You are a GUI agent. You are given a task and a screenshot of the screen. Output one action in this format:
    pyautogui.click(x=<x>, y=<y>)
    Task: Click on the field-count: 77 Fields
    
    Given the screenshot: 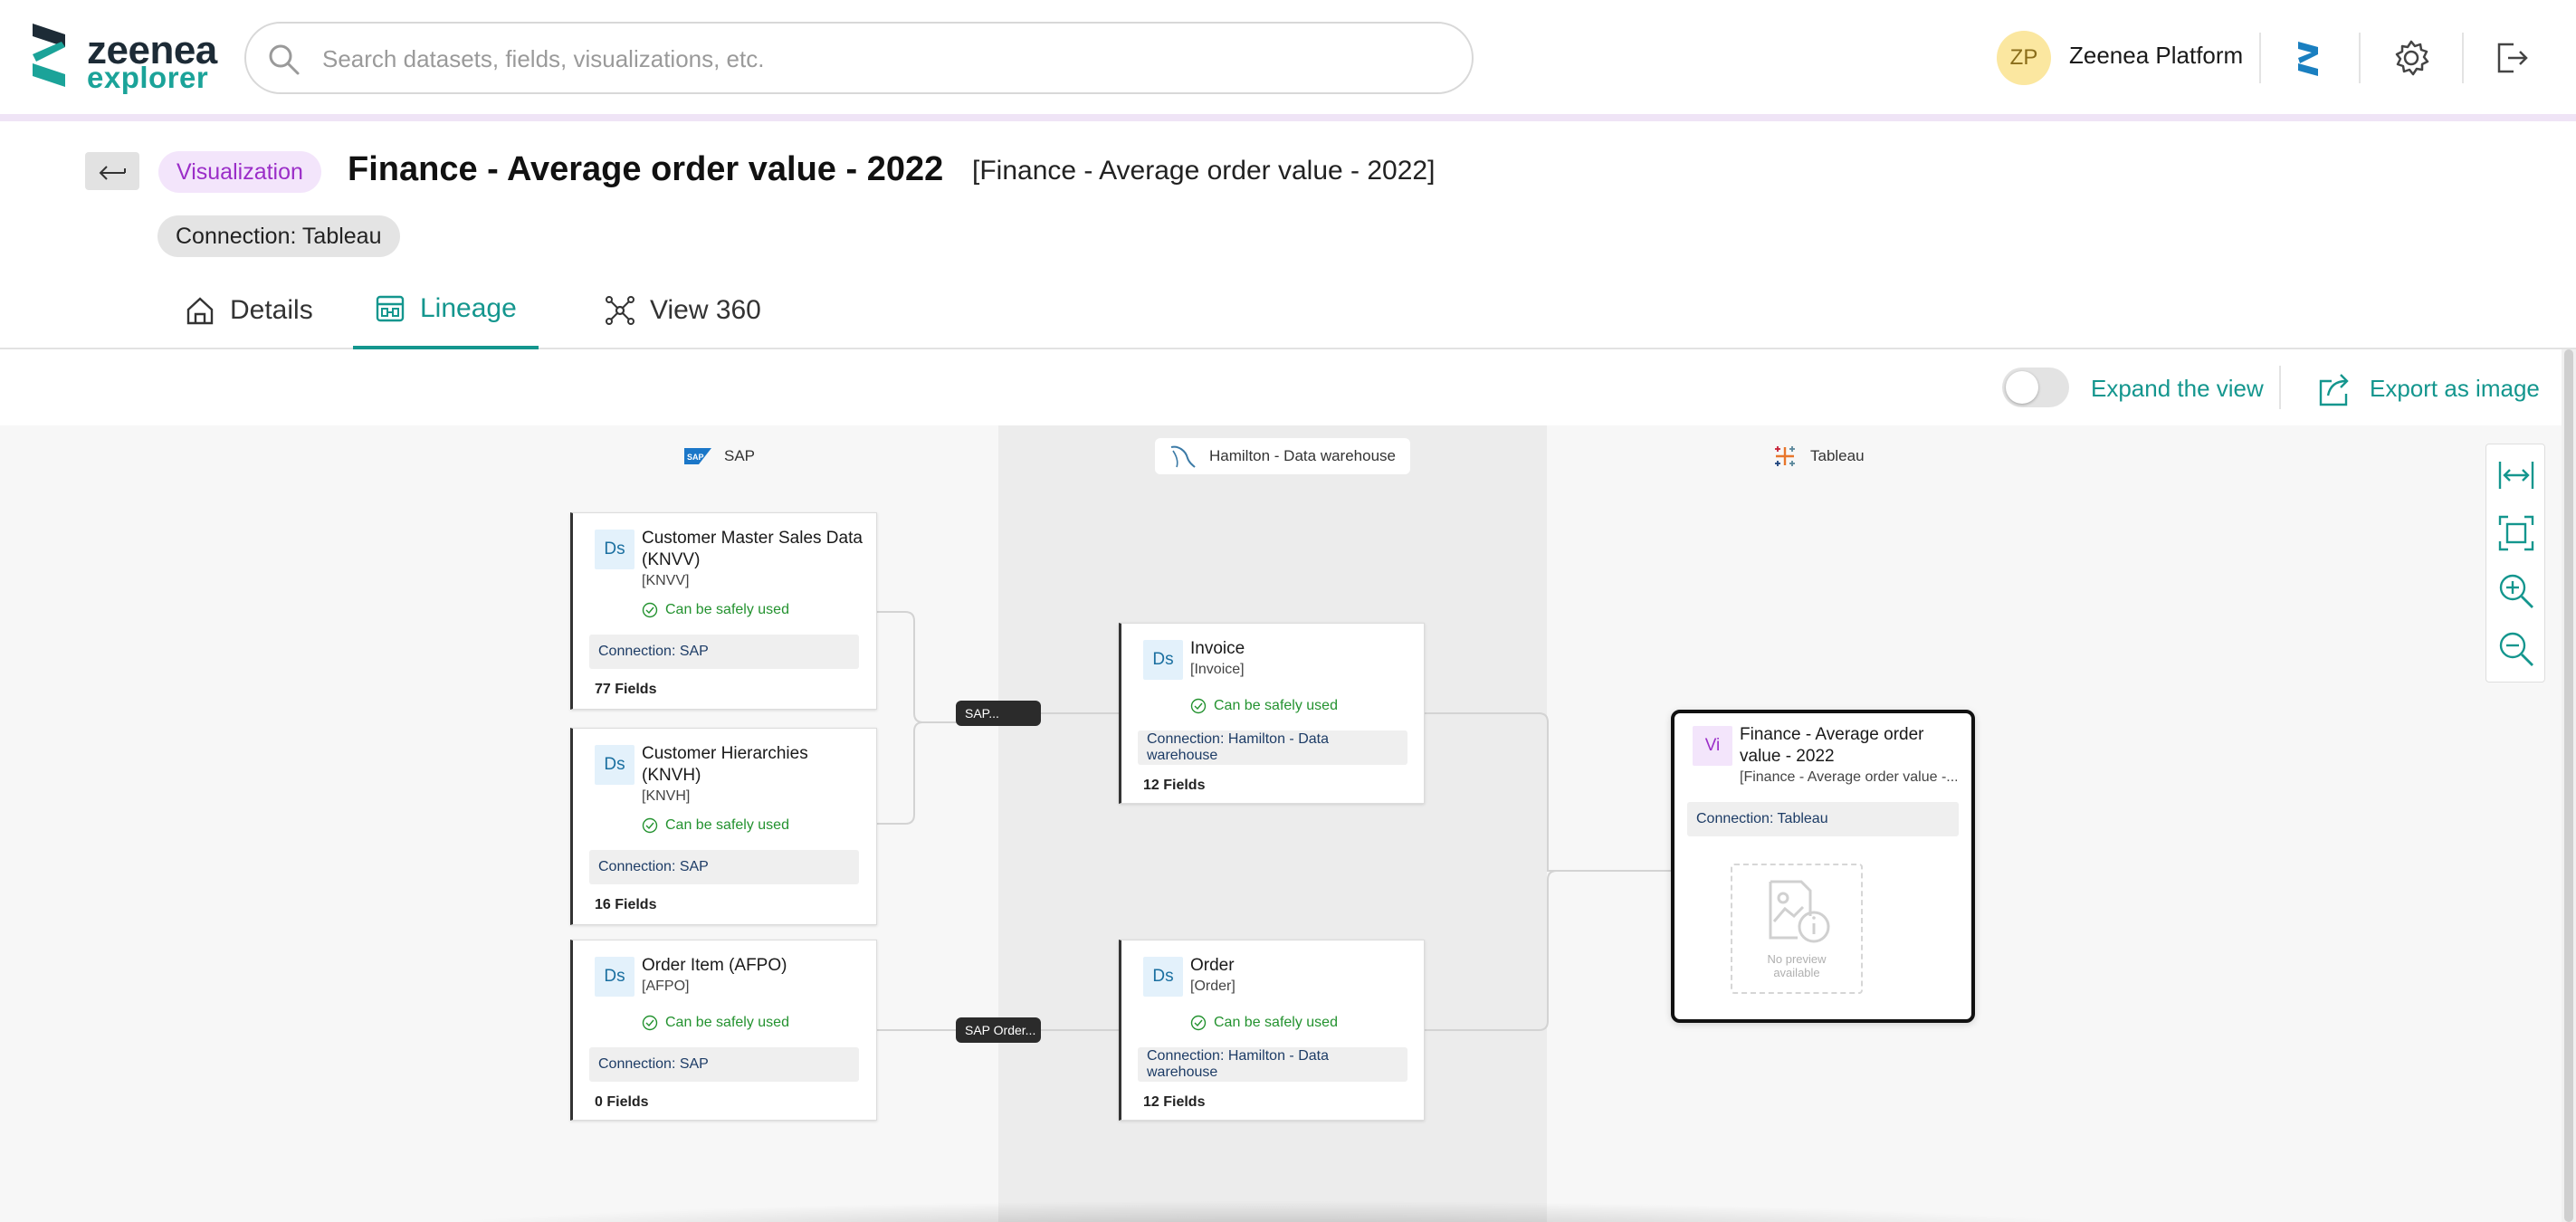 What is the action you would take?
    pyautogui.click(x=626, y=689)
    